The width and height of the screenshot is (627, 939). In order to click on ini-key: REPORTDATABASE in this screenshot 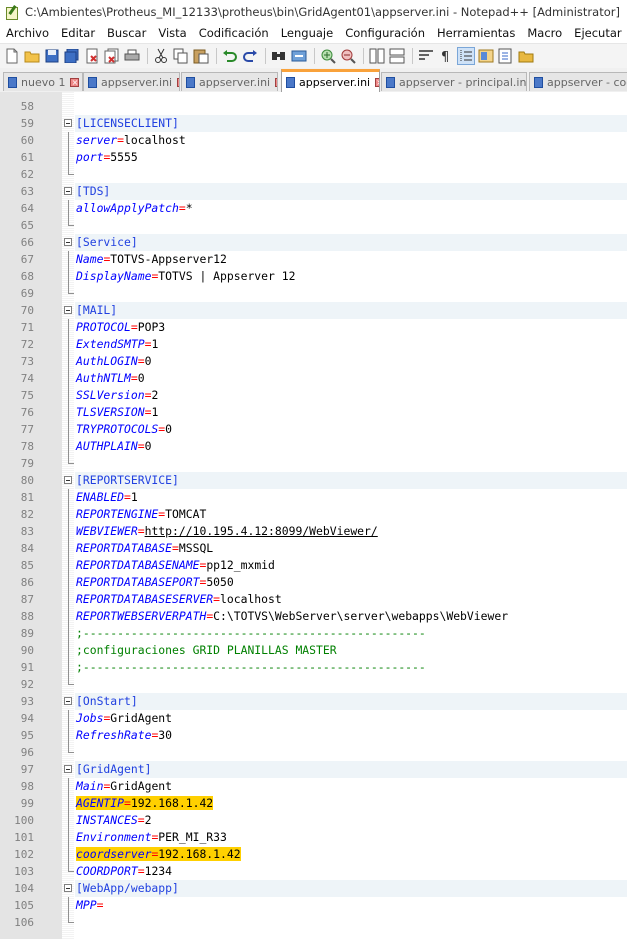, I will do `click(124, 548)`.